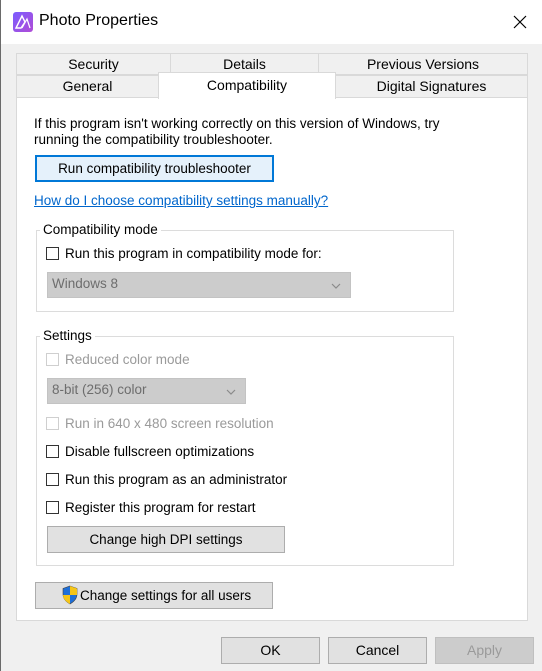  I want to click on change-all-users-button: Change settings for all users, so click(154, 595).